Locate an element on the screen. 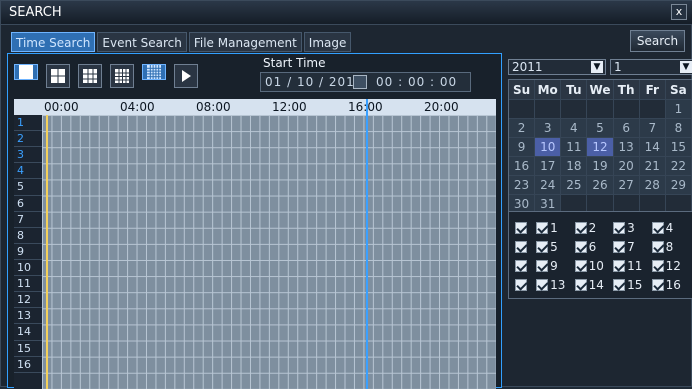  channel-checkbox: 6 is located at coordinates (593, 246).